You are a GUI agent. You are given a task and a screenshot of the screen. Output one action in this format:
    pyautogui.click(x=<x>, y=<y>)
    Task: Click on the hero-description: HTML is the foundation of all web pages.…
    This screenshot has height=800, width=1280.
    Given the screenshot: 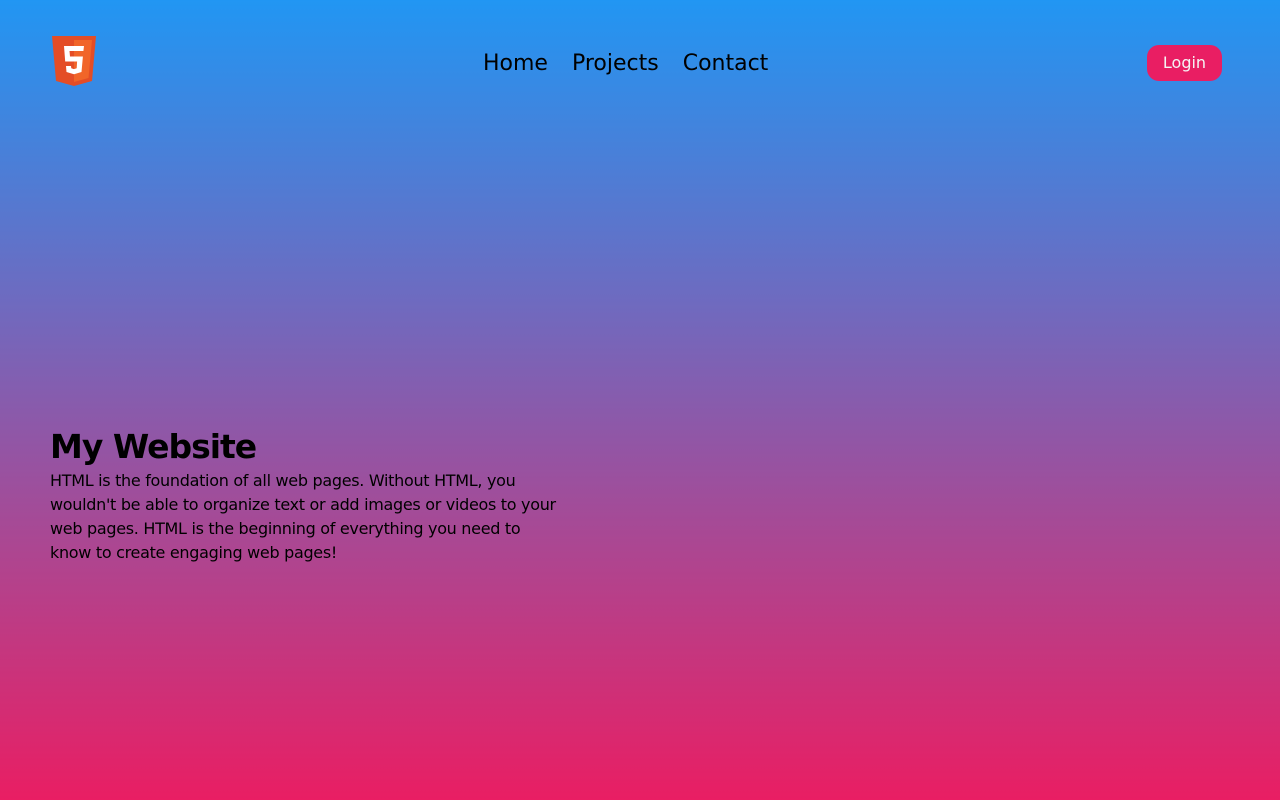 What is the action you would take?
    pyautogui.click(x=303, y=516)
    